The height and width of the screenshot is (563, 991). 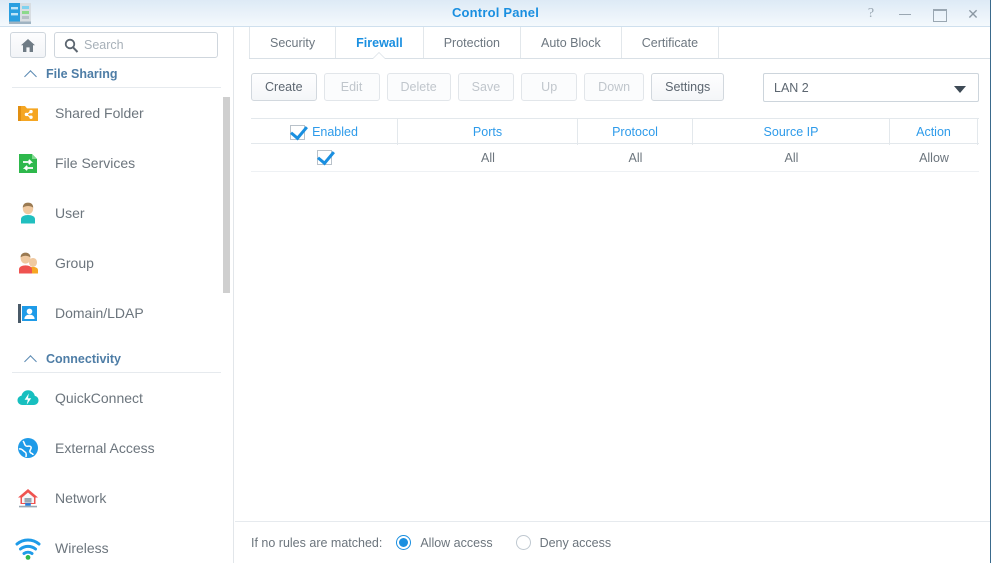 I want to click on home-button, so click(x=28, y=45).